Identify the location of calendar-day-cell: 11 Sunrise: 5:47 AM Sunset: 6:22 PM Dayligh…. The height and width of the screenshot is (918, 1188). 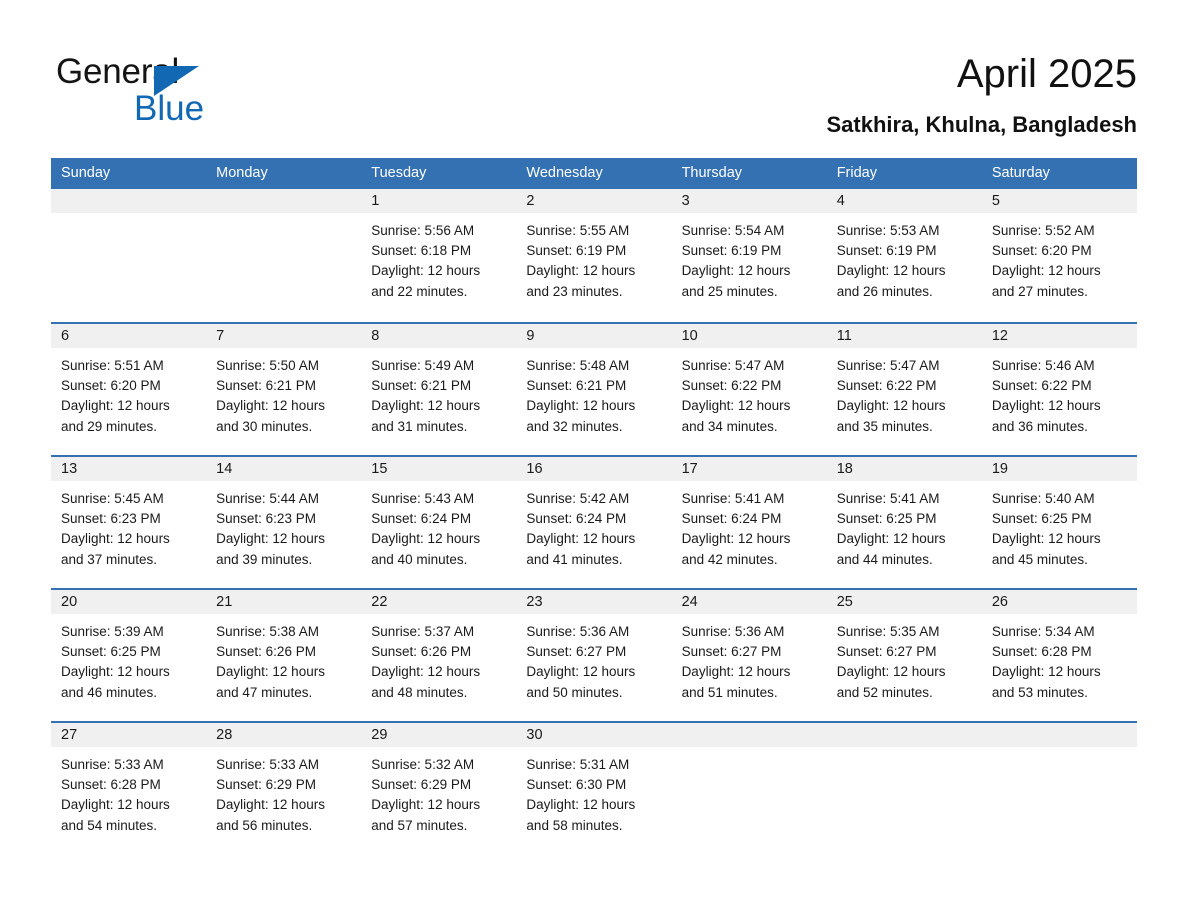
(904, 389).